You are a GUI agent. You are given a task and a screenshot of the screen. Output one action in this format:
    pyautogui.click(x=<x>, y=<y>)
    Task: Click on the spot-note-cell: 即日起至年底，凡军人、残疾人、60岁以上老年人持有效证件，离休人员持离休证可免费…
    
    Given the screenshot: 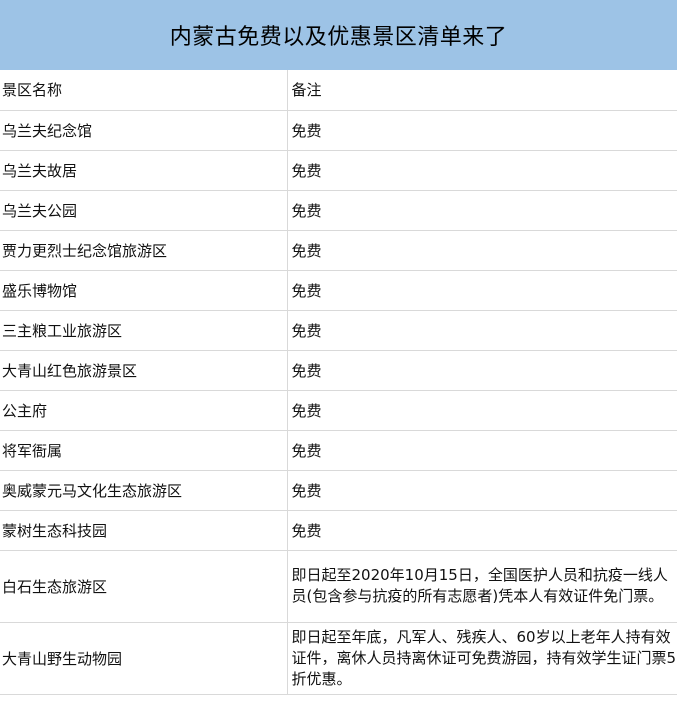 What is the action you would take?
    pyautogui.click(x=482, y=658)
    